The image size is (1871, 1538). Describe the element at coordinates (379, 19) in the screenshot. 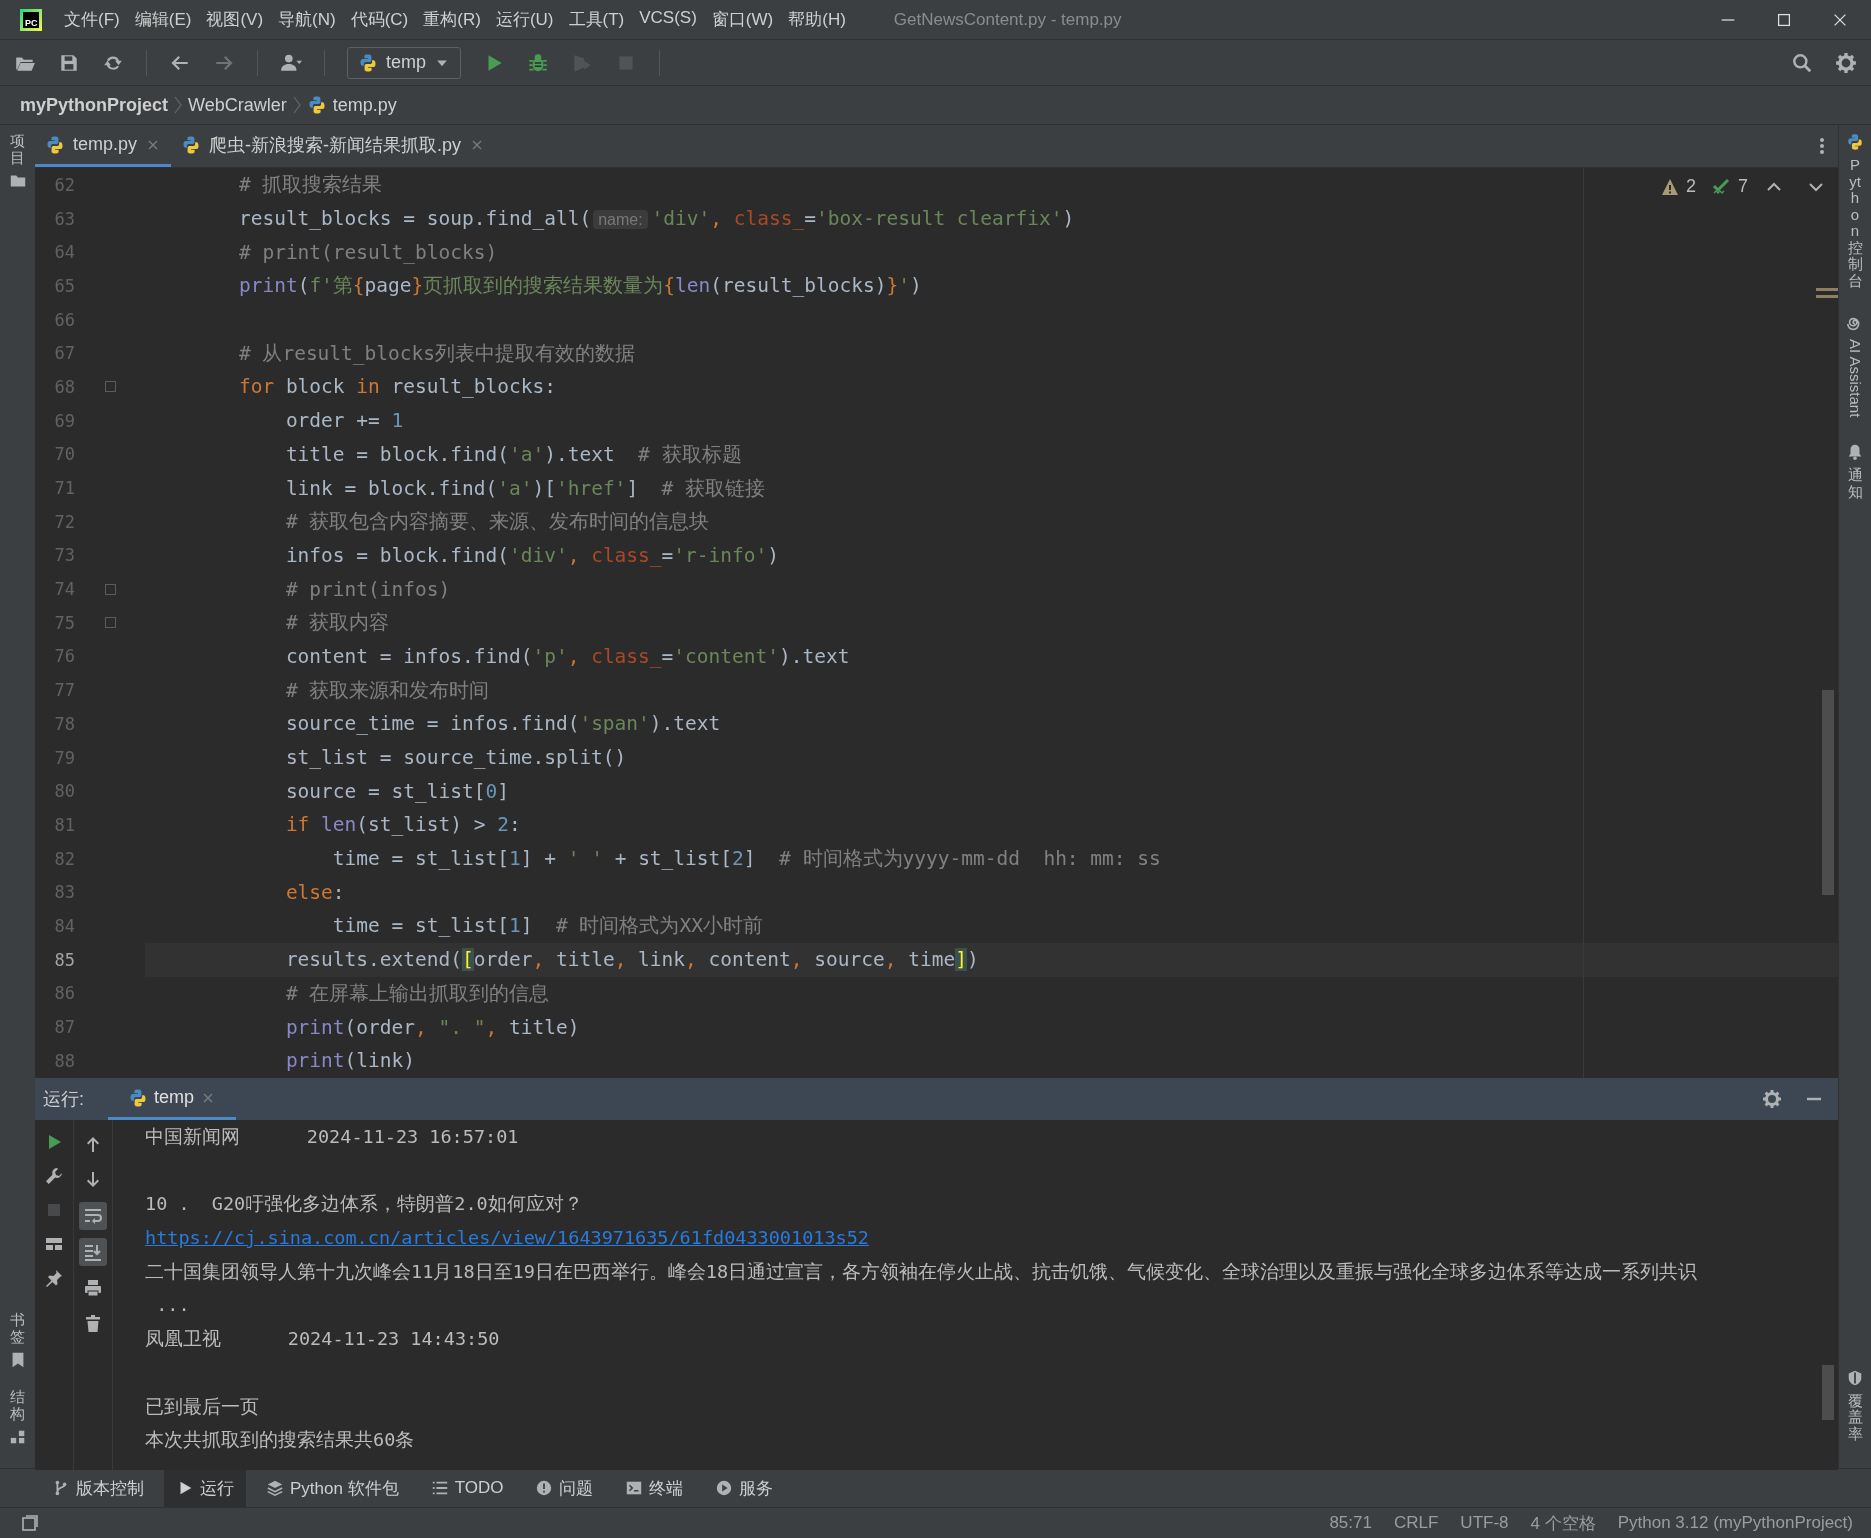

I see `menu-item: 代码(C)` at that location.